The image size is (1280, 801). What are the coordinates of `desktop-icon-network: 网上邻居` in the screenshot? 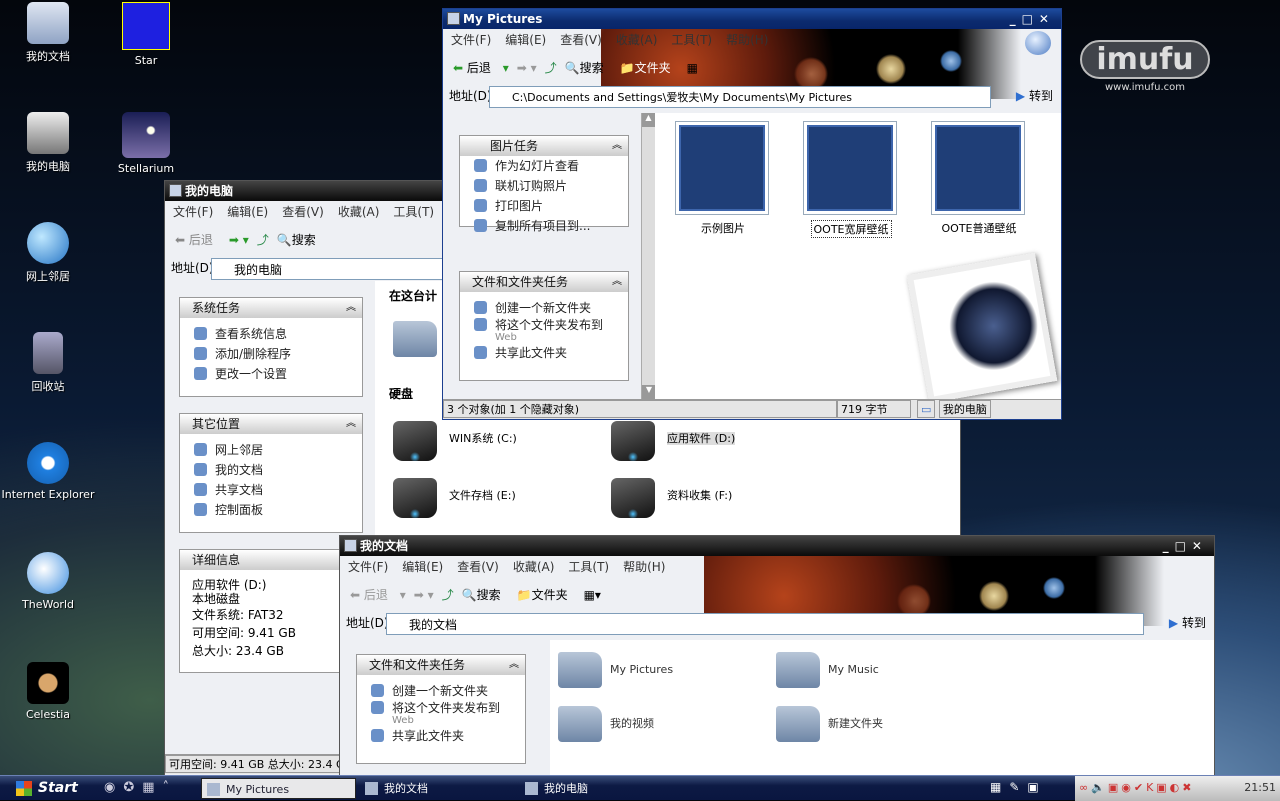 It's located at (48, 253).